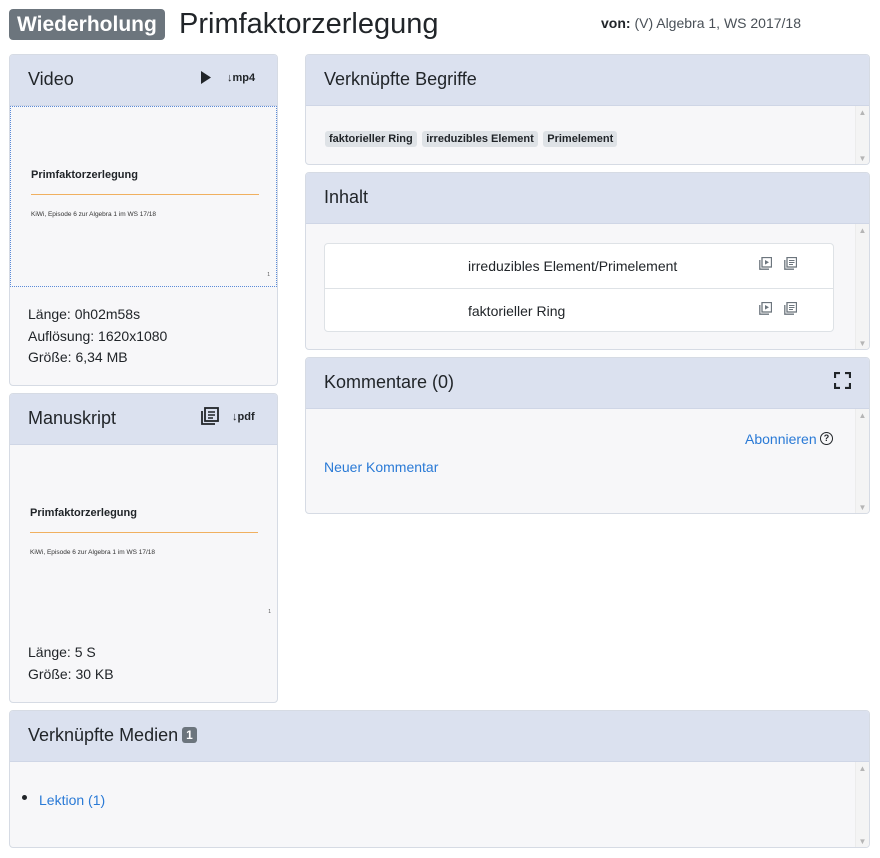  Describe the element at coordinates (862, 135) in the screenshot. I see `begriffe-scrollbar: ▲ ▼` at that location.